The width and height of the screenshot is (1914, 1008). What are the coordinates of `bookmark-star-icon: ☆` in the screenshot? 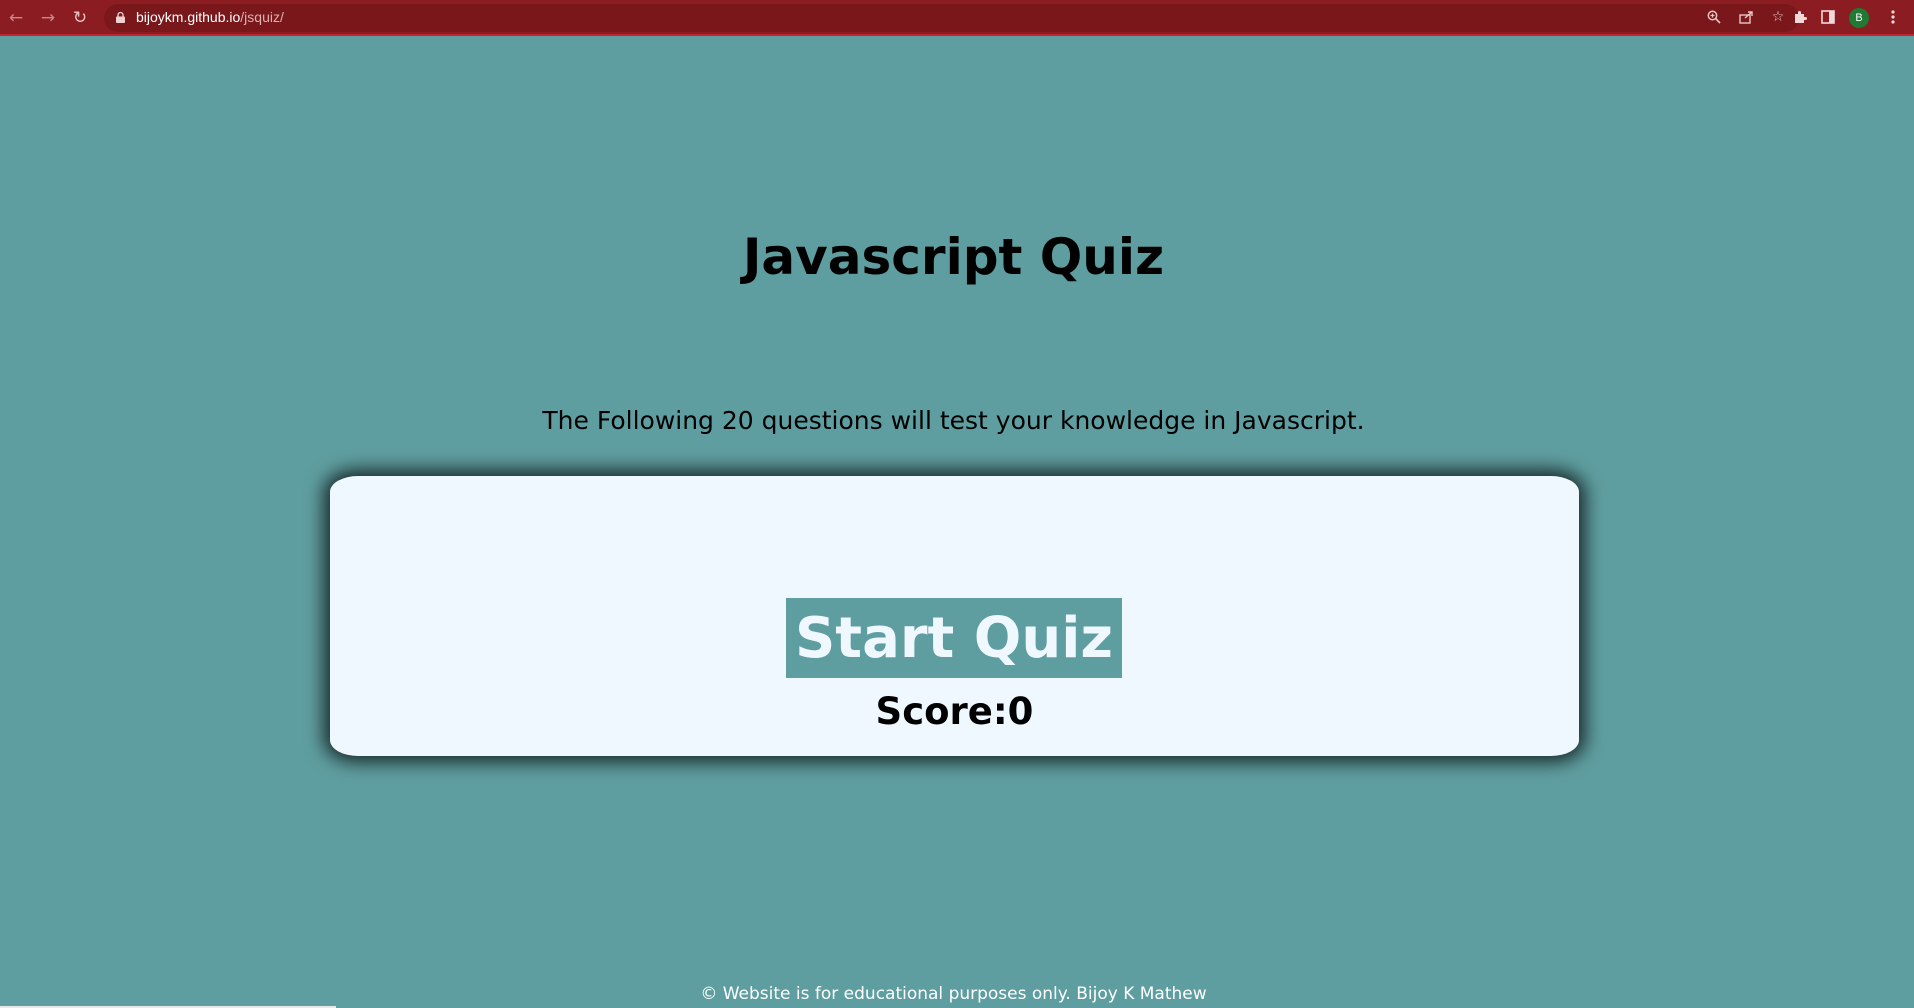 It's located at (1778, 17).